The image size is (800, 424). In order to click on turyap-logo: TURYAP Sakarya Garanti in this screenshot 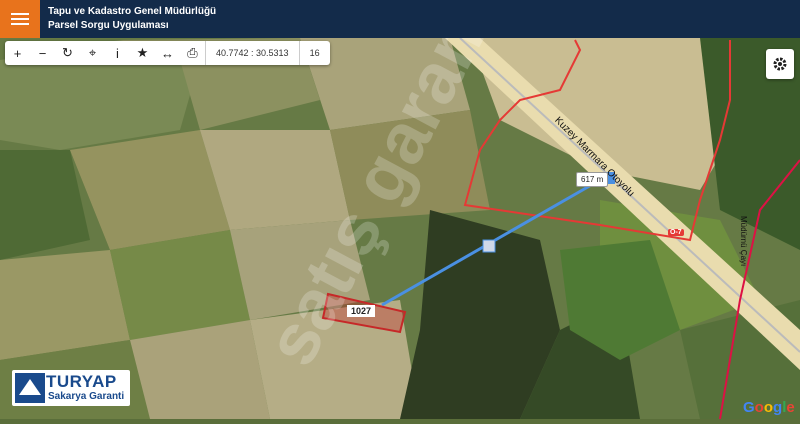, I will do `click(71, 388)`.